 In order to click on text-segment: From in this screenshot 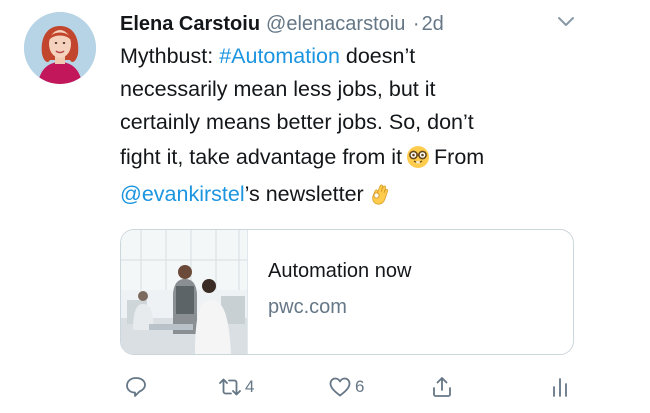, I will do `click(459, 157)`.